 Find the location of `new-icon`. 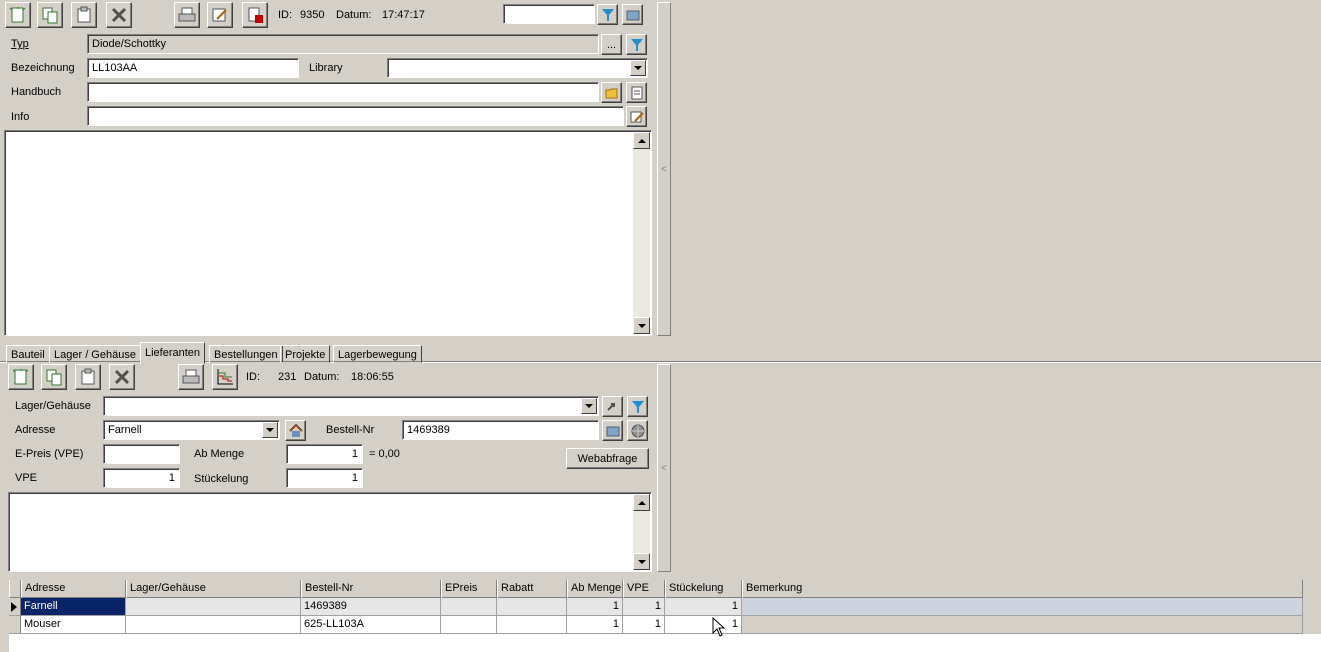

new-icon is located at coordinates (20, 377).